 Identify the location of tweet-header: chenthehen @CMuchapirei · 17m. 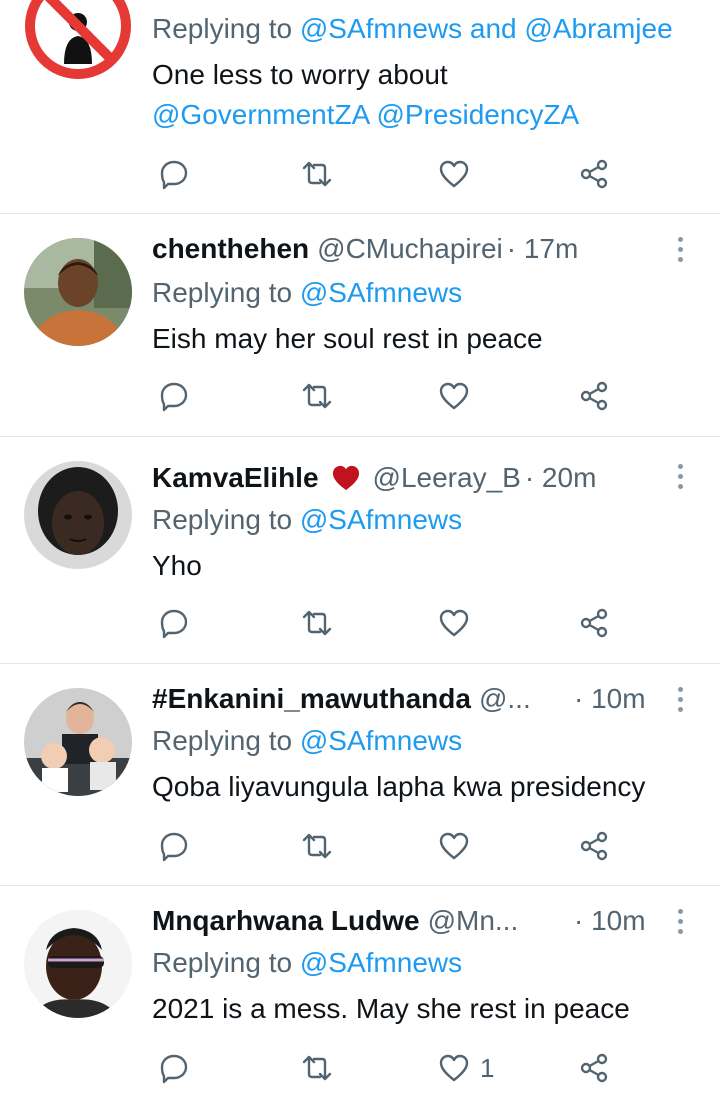
(365, 249).